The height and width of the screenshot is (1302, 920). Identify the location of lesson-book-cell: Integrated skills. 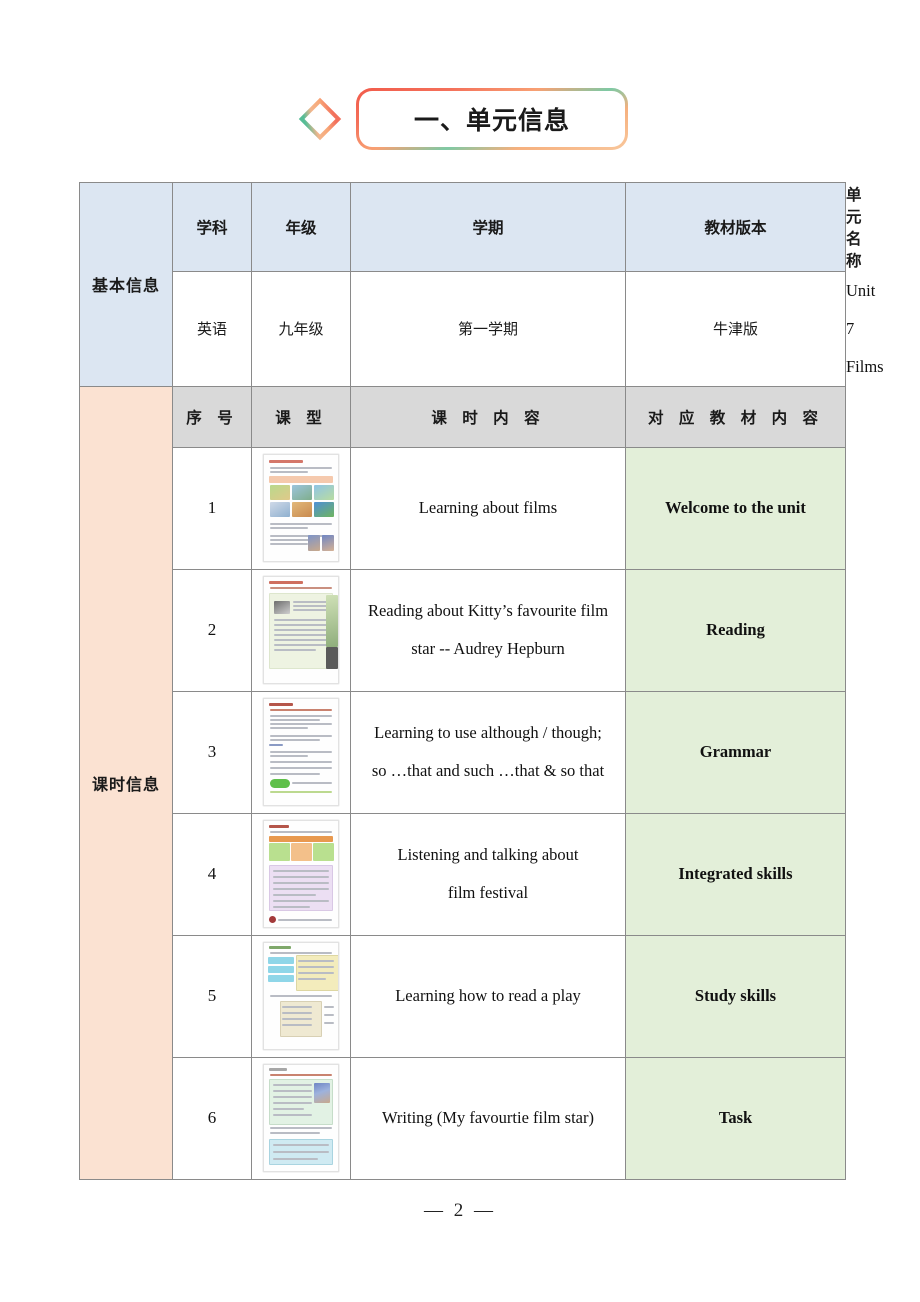
(735, 874).